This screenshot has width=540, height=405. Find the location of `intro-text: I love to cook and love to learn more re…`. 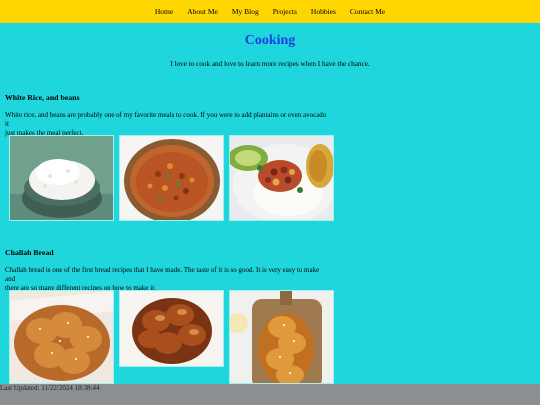

intro-text: I love to cook and love to learn more re… is located at coordinates (270, 64).